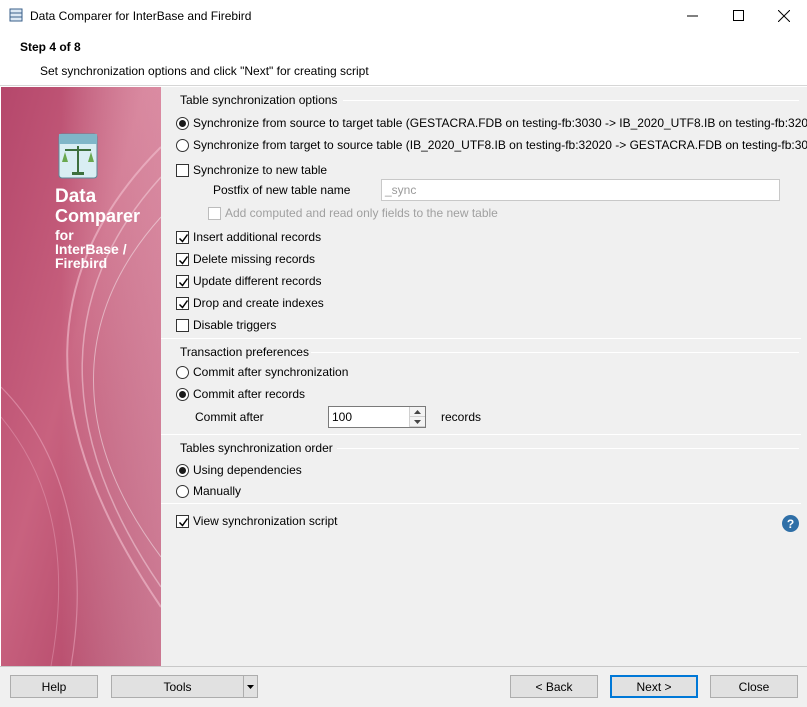 This screenshot has height=707, width=807. I want to click on drop-create-indexes-label: Drop and create indexes, so click(258, 303).